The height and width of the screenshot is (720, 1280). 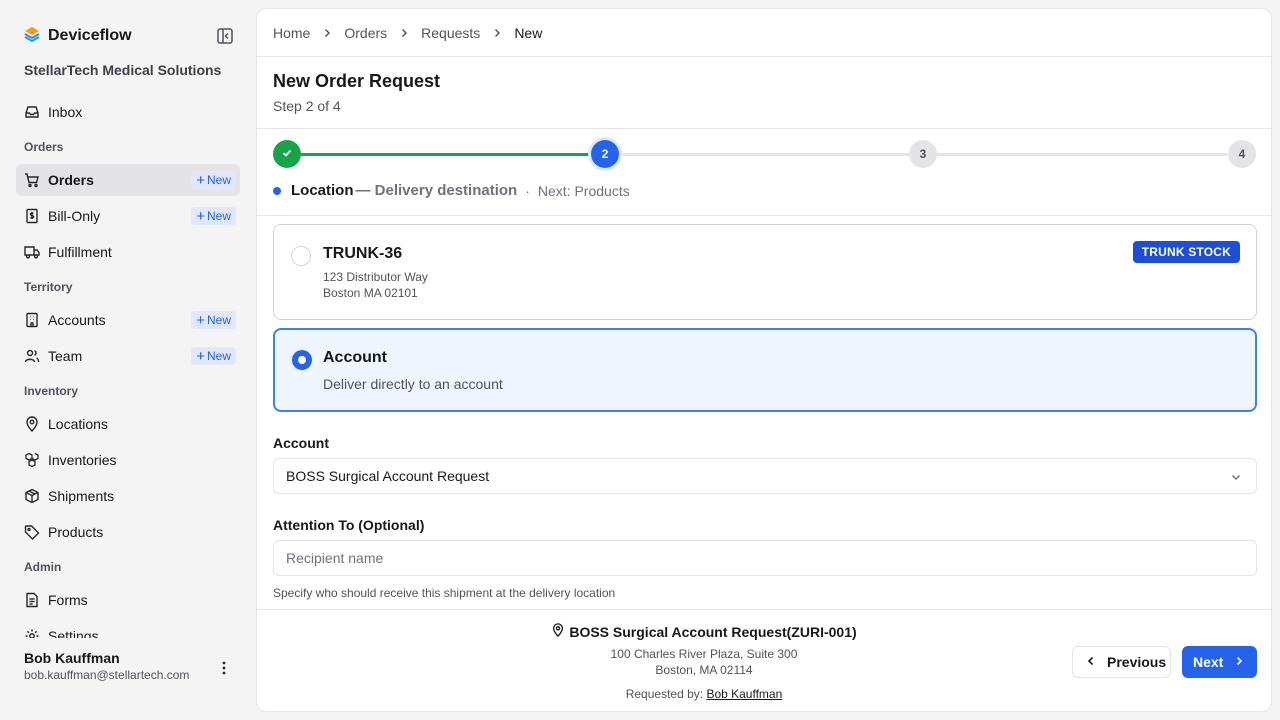 What do you see at coordinates (225, 36) in the screenshot?
I see `sidebar-collapse-icon` at bounding box center [225, 36].